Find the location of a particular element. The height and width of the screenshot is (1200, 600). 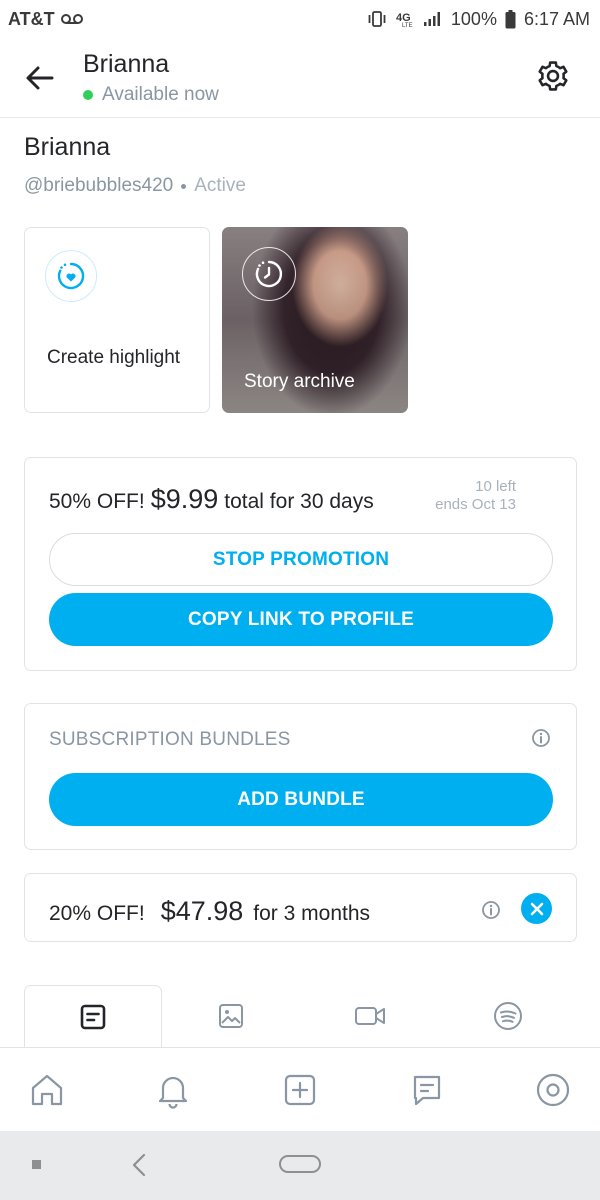

battery-percent: 100% is located at coordinates (473, 18).